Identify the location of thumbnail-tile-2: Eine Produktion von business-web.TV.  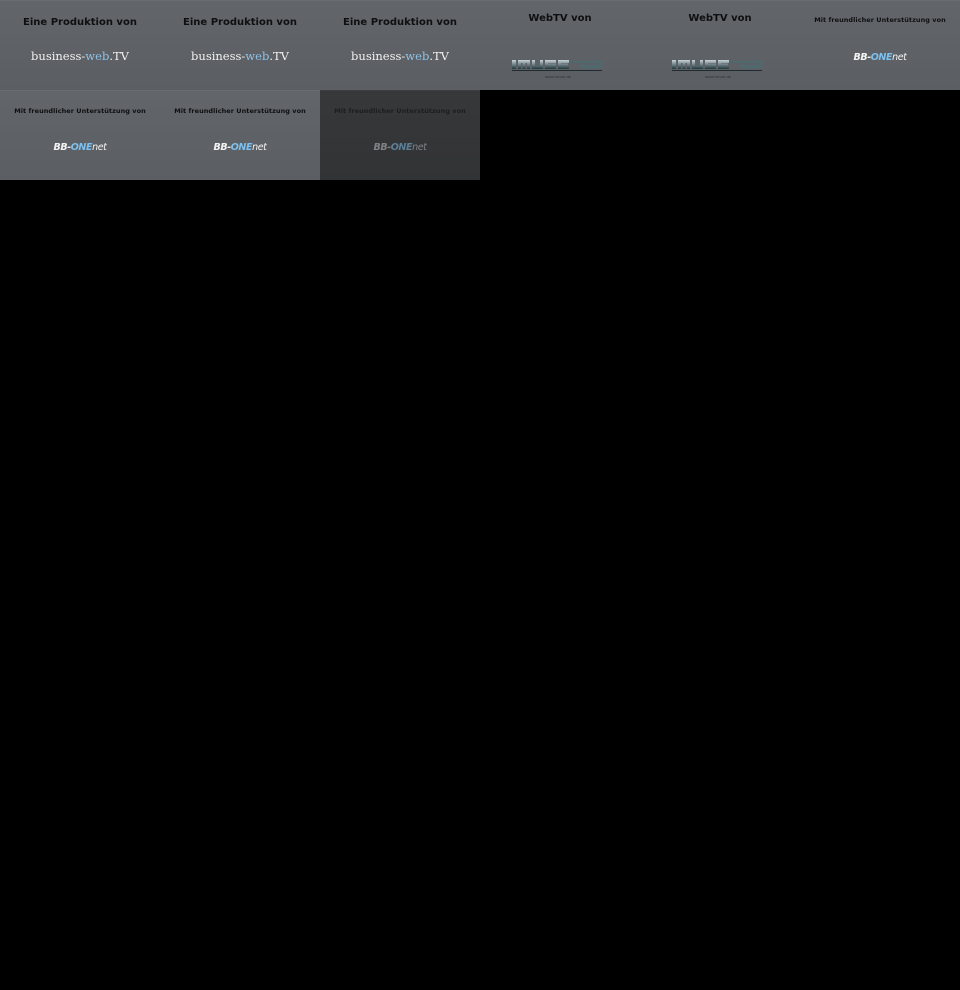
(240, 45).